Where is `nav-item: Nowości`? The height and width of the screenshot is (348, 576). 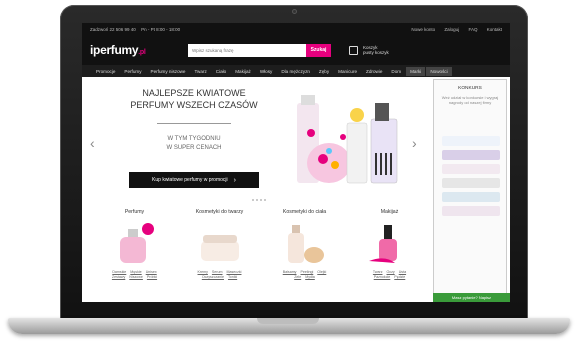 nav-item: Nowości is located at coordinates (439, 71).